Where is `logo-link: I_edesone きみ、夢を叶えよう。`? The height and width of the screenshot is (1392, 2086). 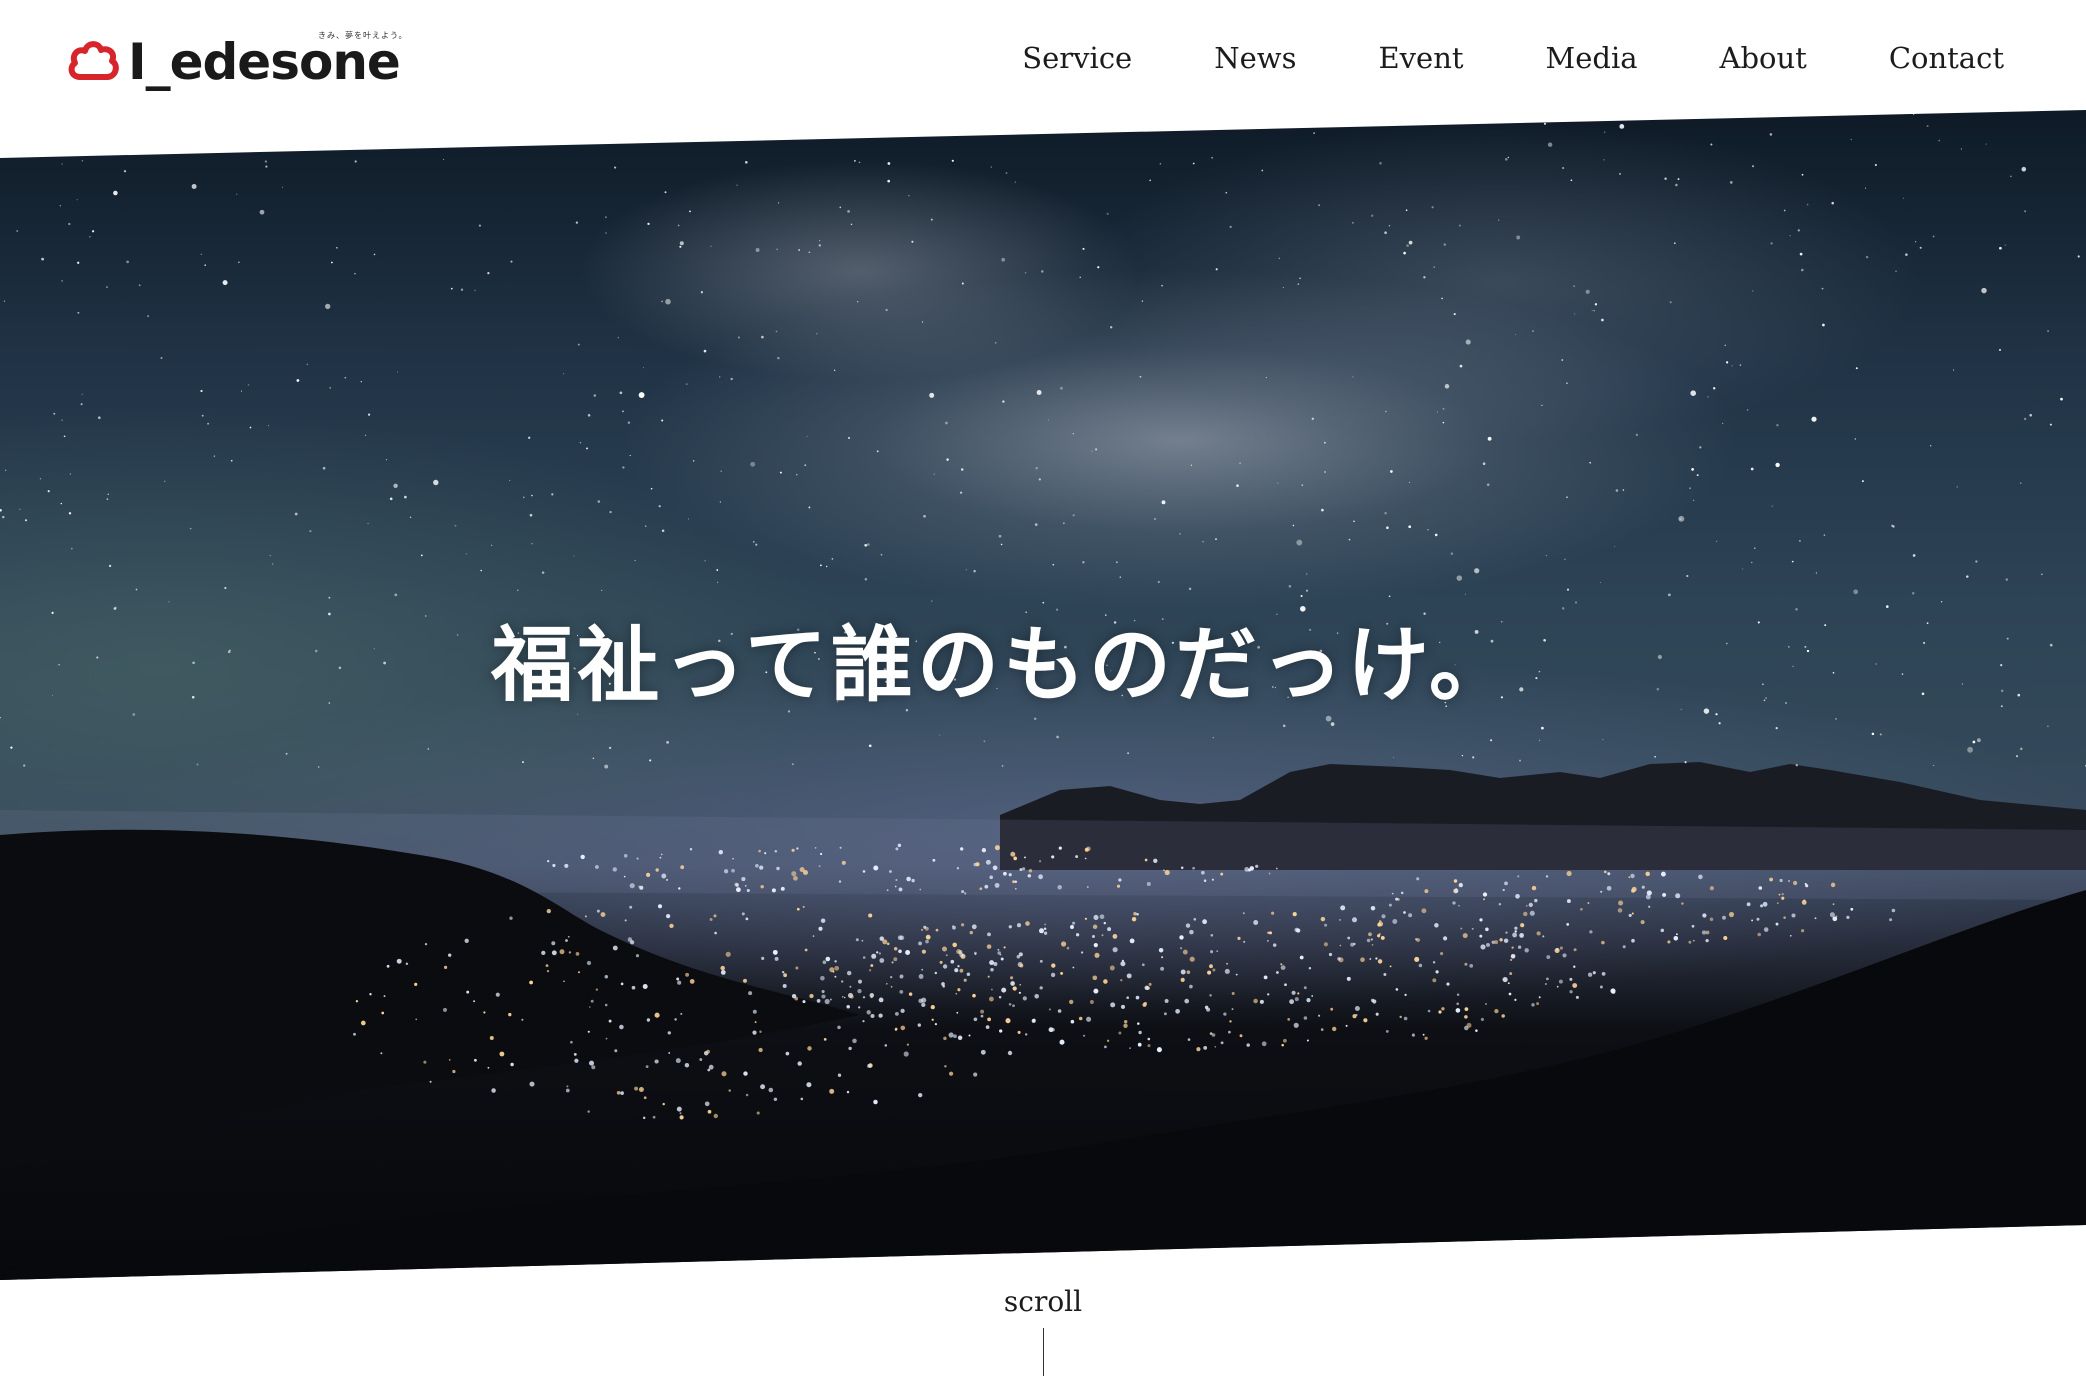
logo-link: I_edesone きみ、夢を叶えよう。 is located at coordinates (246, 60).